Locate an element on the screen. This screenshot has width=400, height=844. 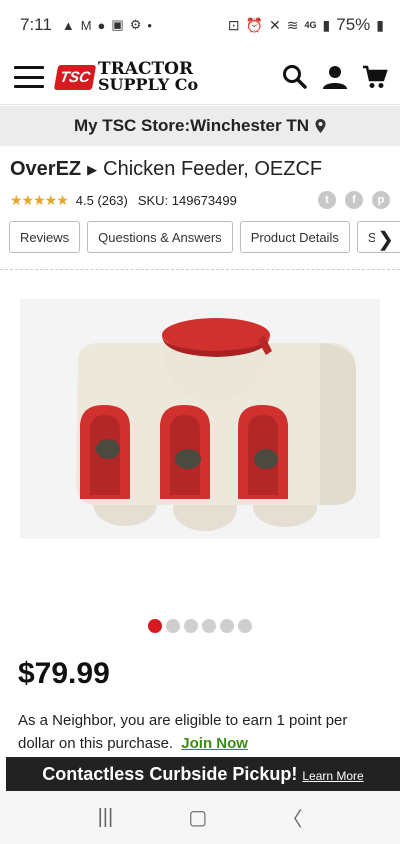
recent-apps-icon: ||| is located at coordinates (106, 817).